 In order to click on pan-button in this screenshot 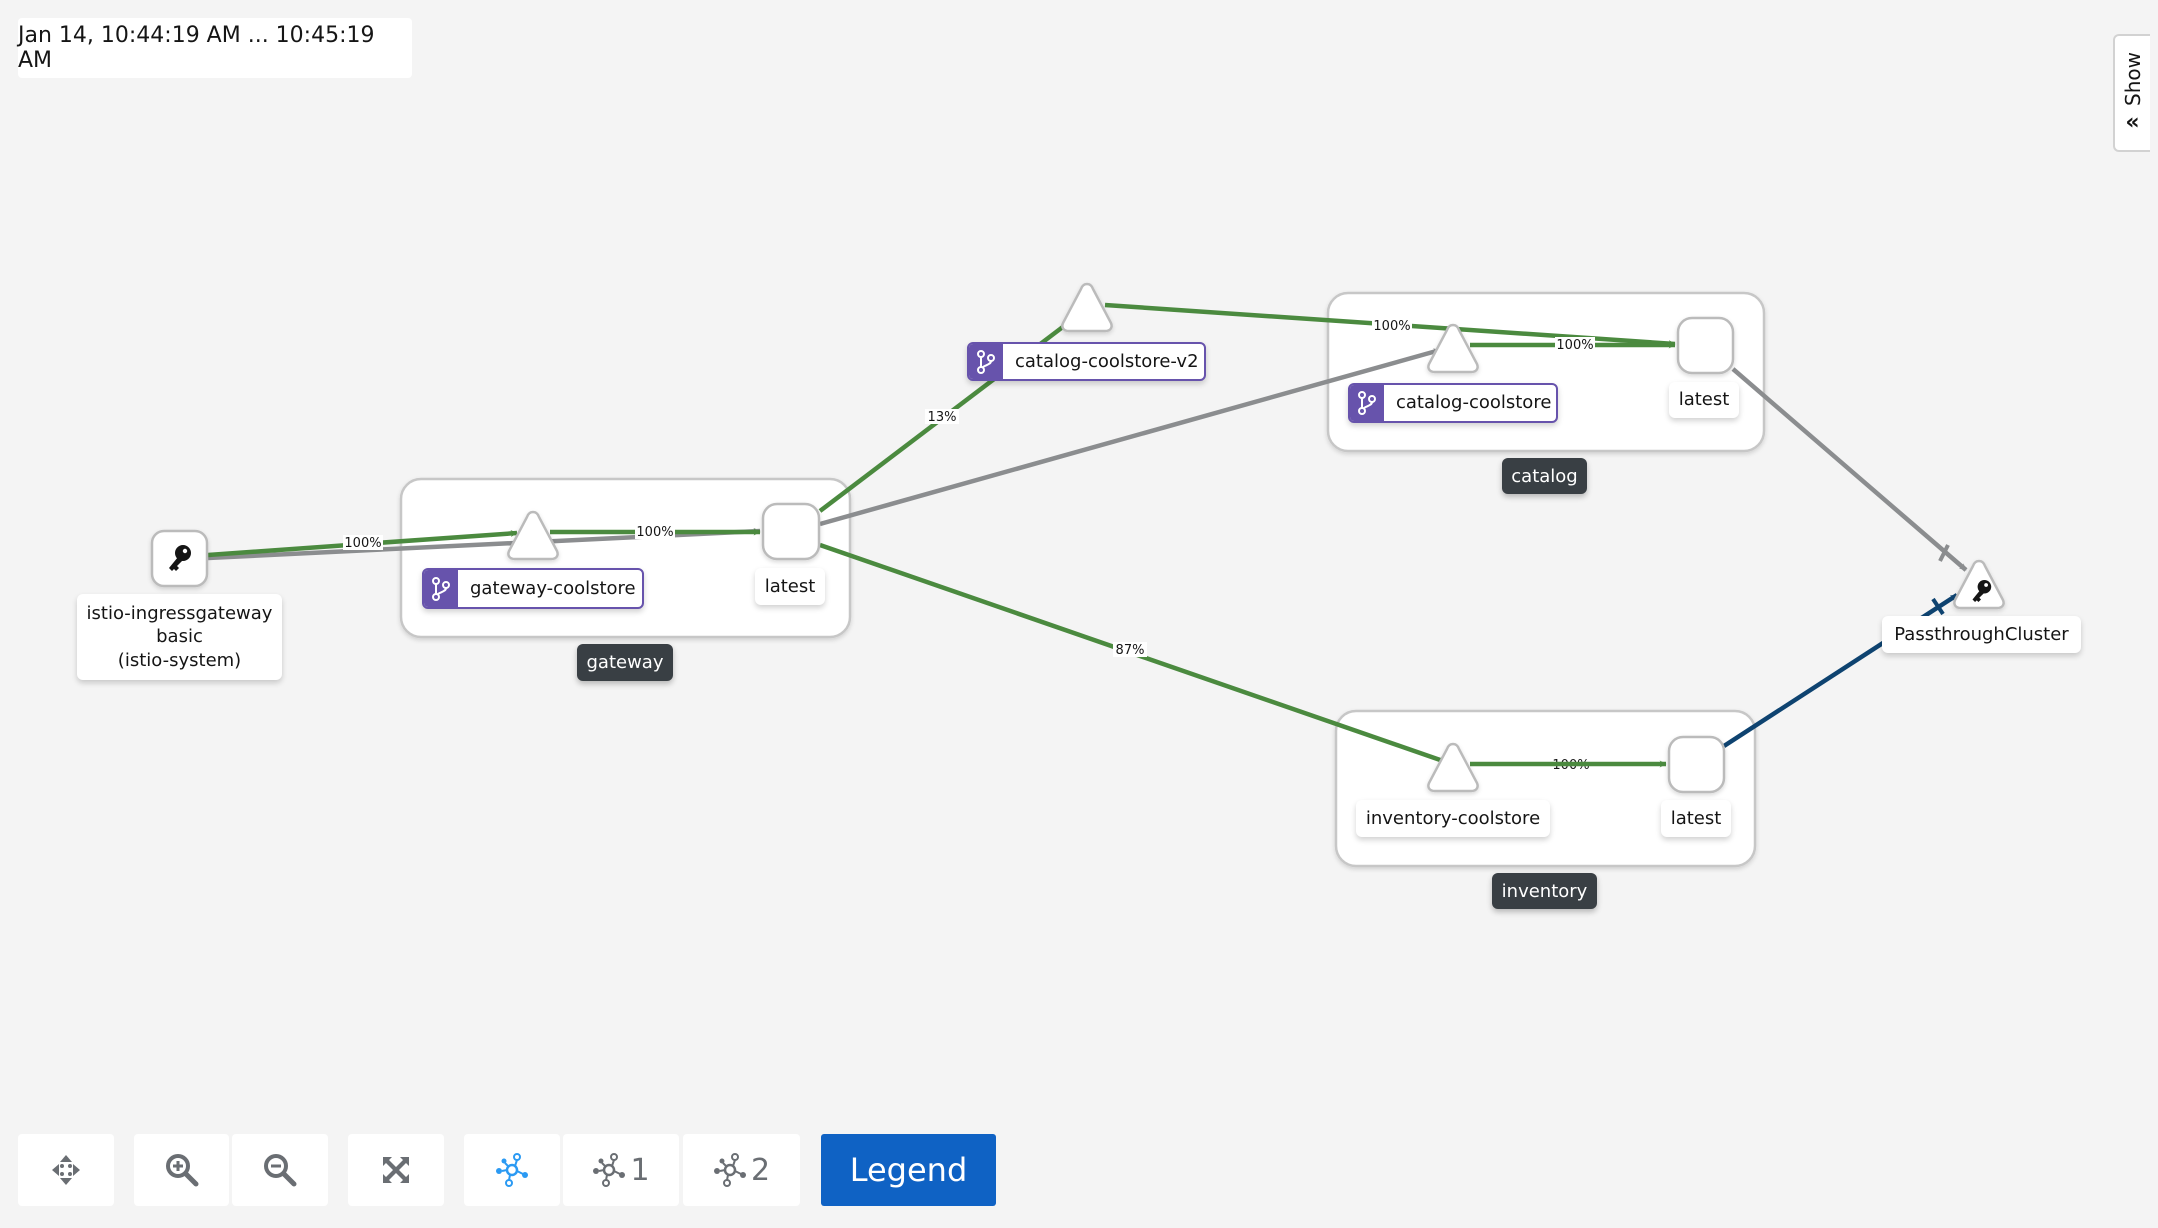, I will do `click(66, 1170)`.